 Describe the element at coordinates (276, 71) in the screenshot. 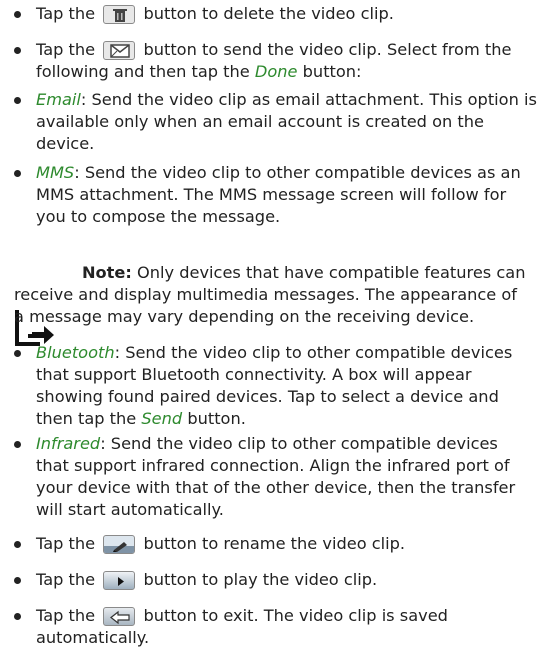

I see `done-link: Done` at that location.